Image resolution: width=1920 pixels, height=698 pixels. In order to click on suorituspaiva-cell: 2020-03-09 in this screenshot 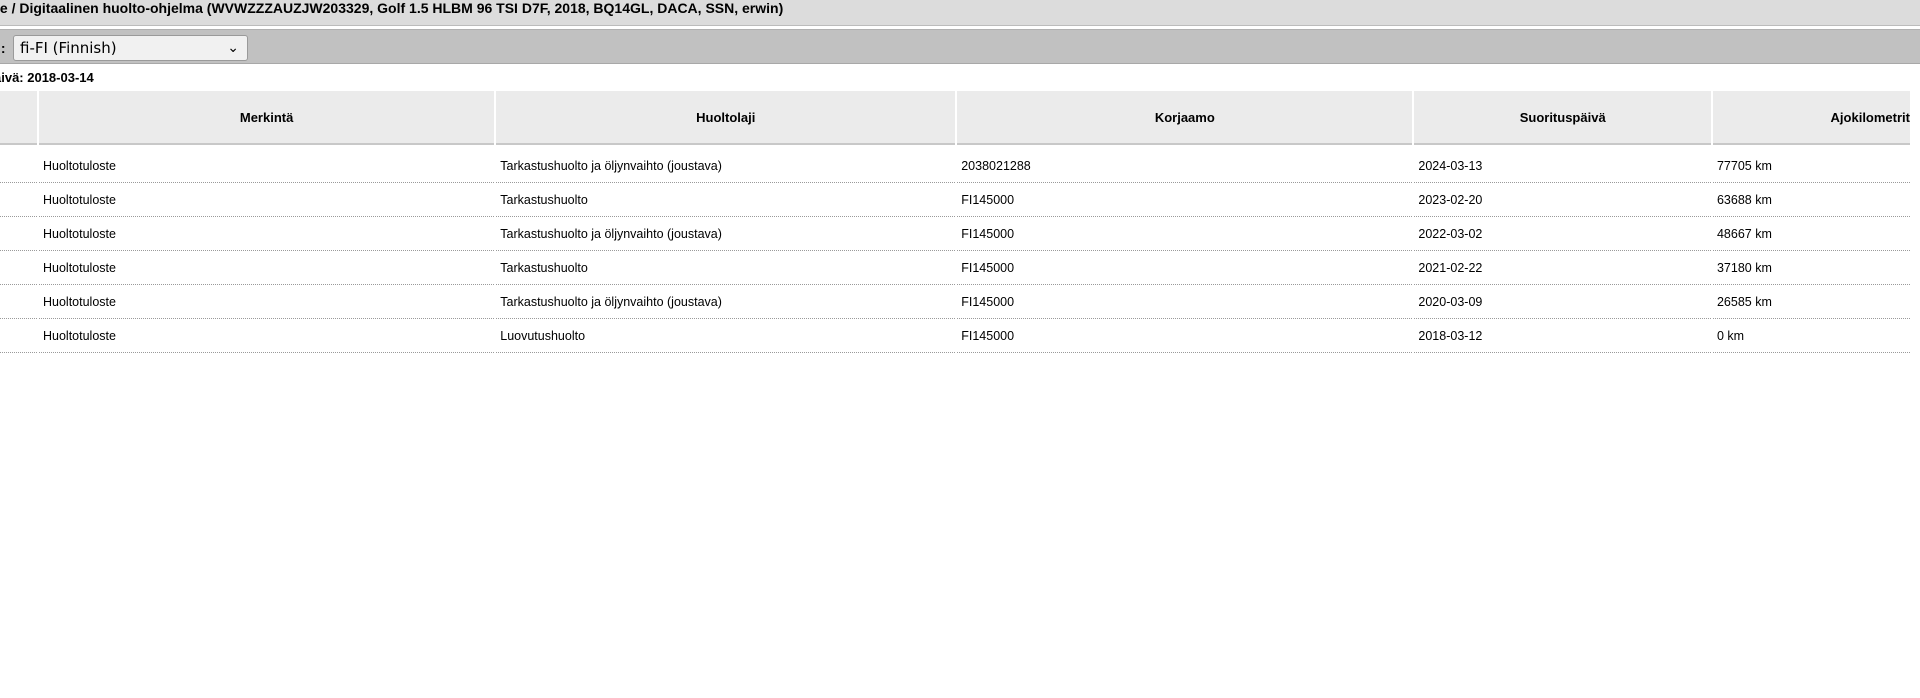, I will do `click(1562, 302)`.